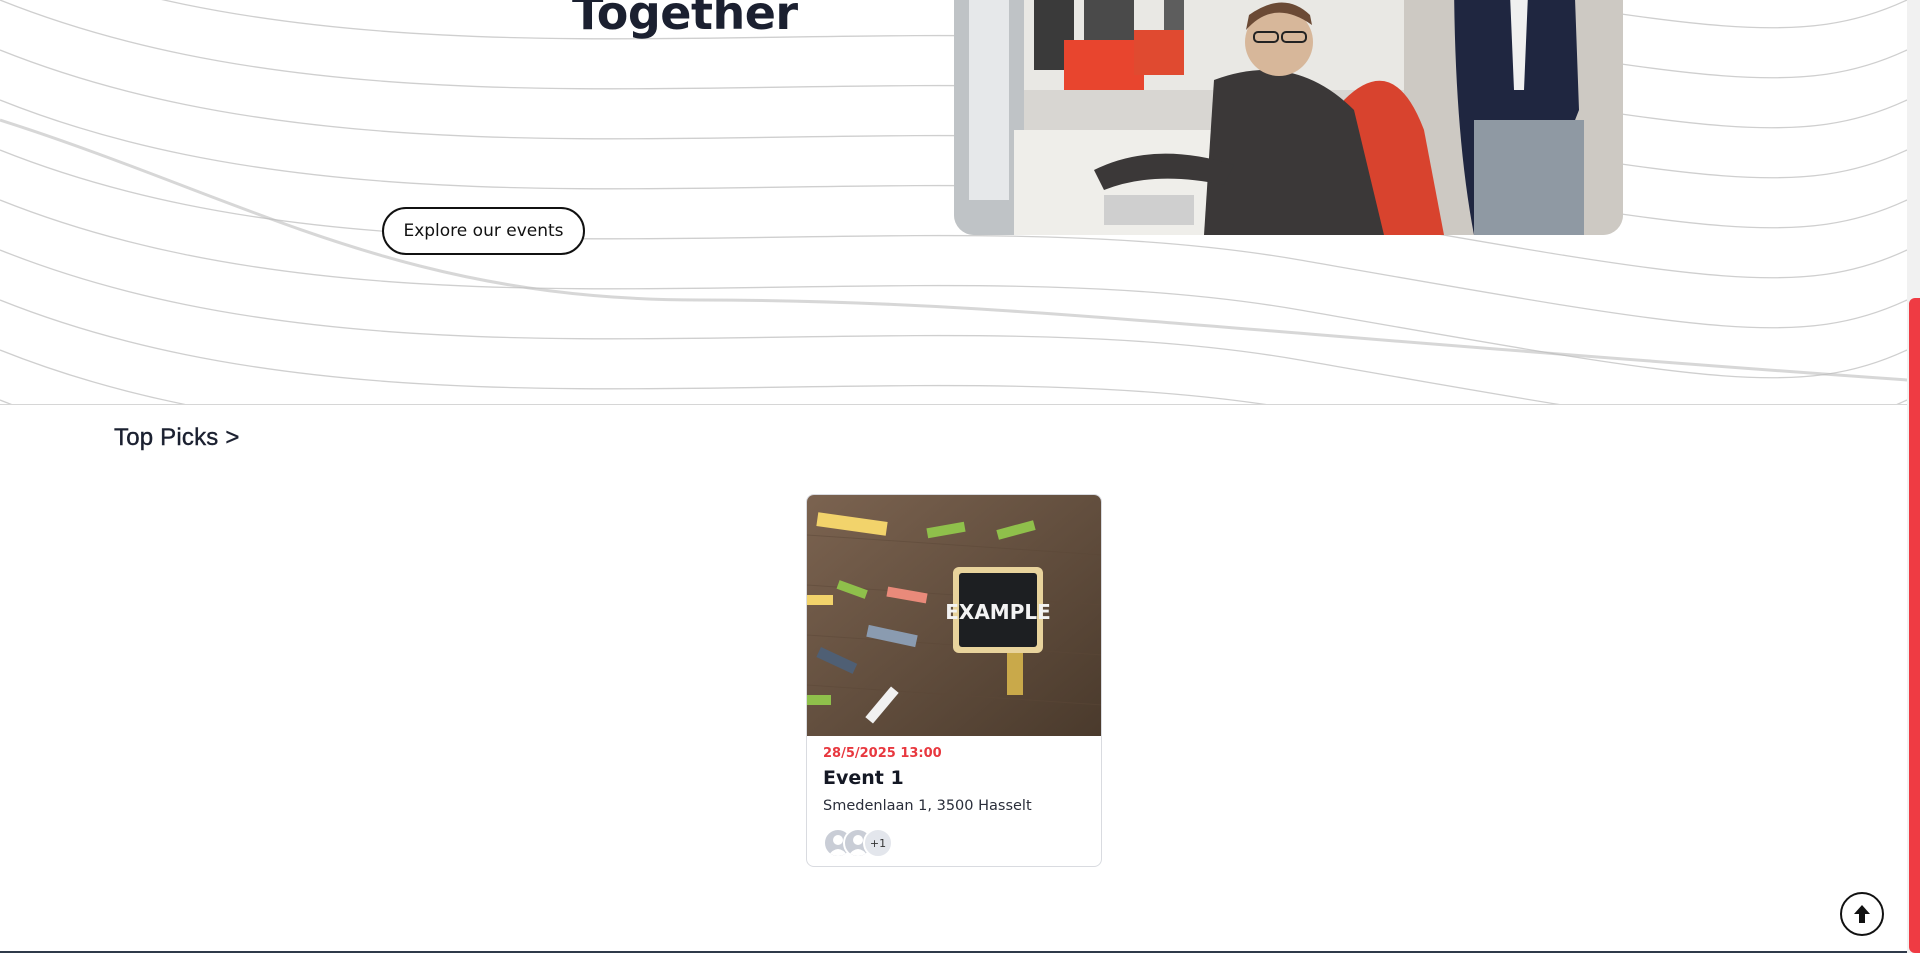  I want to click on event-image: EXAMPLE, so click(954, 615).